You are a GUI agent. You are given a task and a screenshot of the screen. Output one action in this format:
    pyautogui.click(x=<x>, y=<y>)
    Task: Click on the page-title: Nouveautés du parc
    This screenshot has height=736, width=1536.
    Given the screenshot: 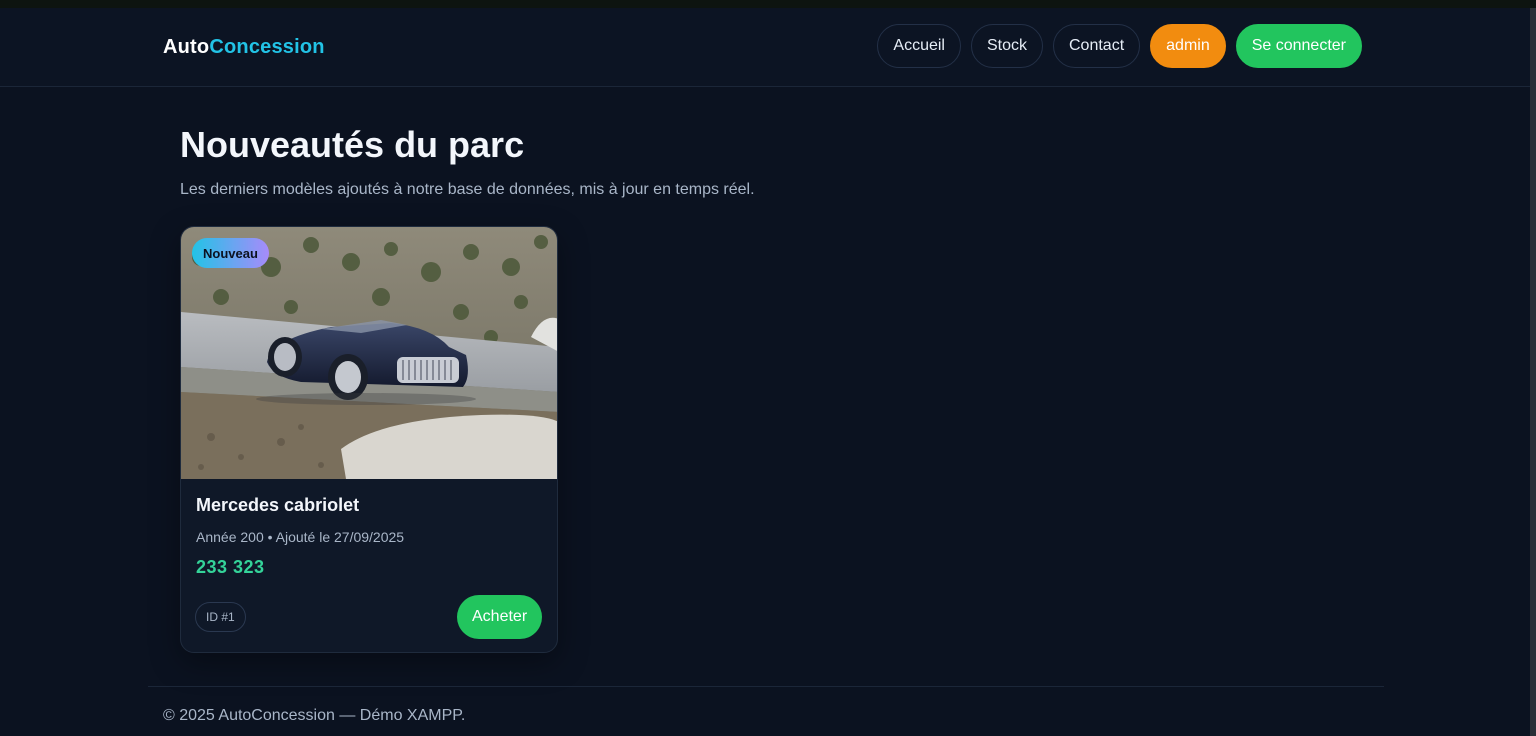 What is the action you would take?
    pyautogui.click(x=352, y=144)
    